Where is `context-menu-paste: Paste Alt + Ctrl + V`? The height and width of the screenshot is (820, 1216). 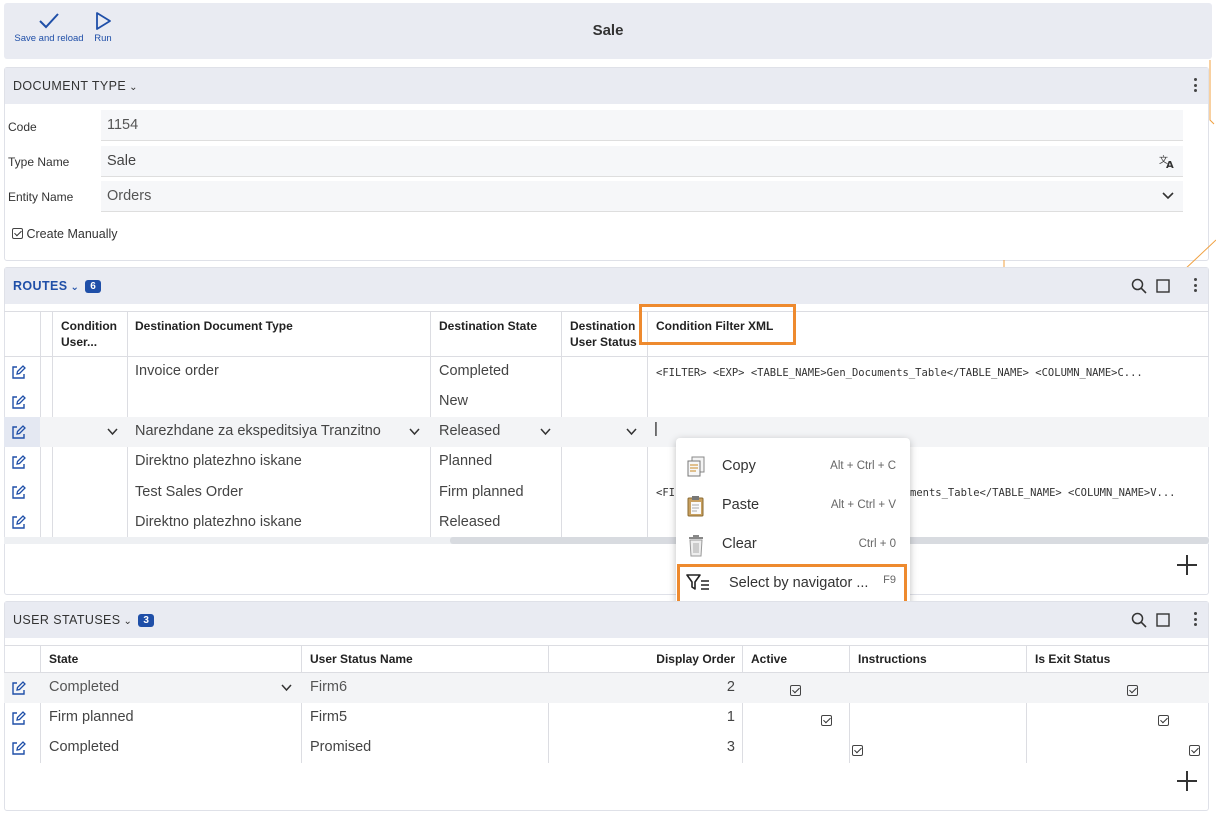 context-menu-paste: Paste Alt + Ctrl + V is located at coordinates (793, 505).